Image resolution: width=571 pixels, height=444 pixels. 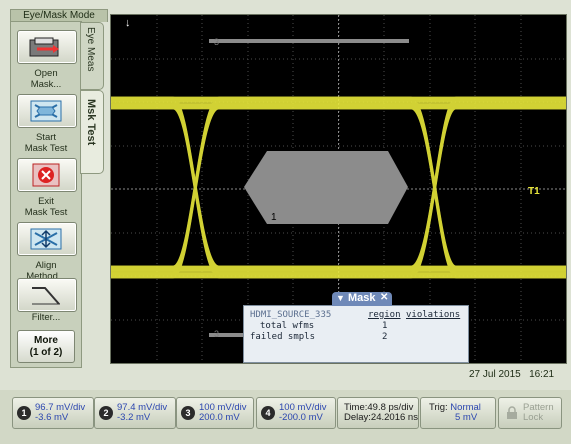 I want to click on trigger-position-marker: ↓, so click(x=128, y=23).